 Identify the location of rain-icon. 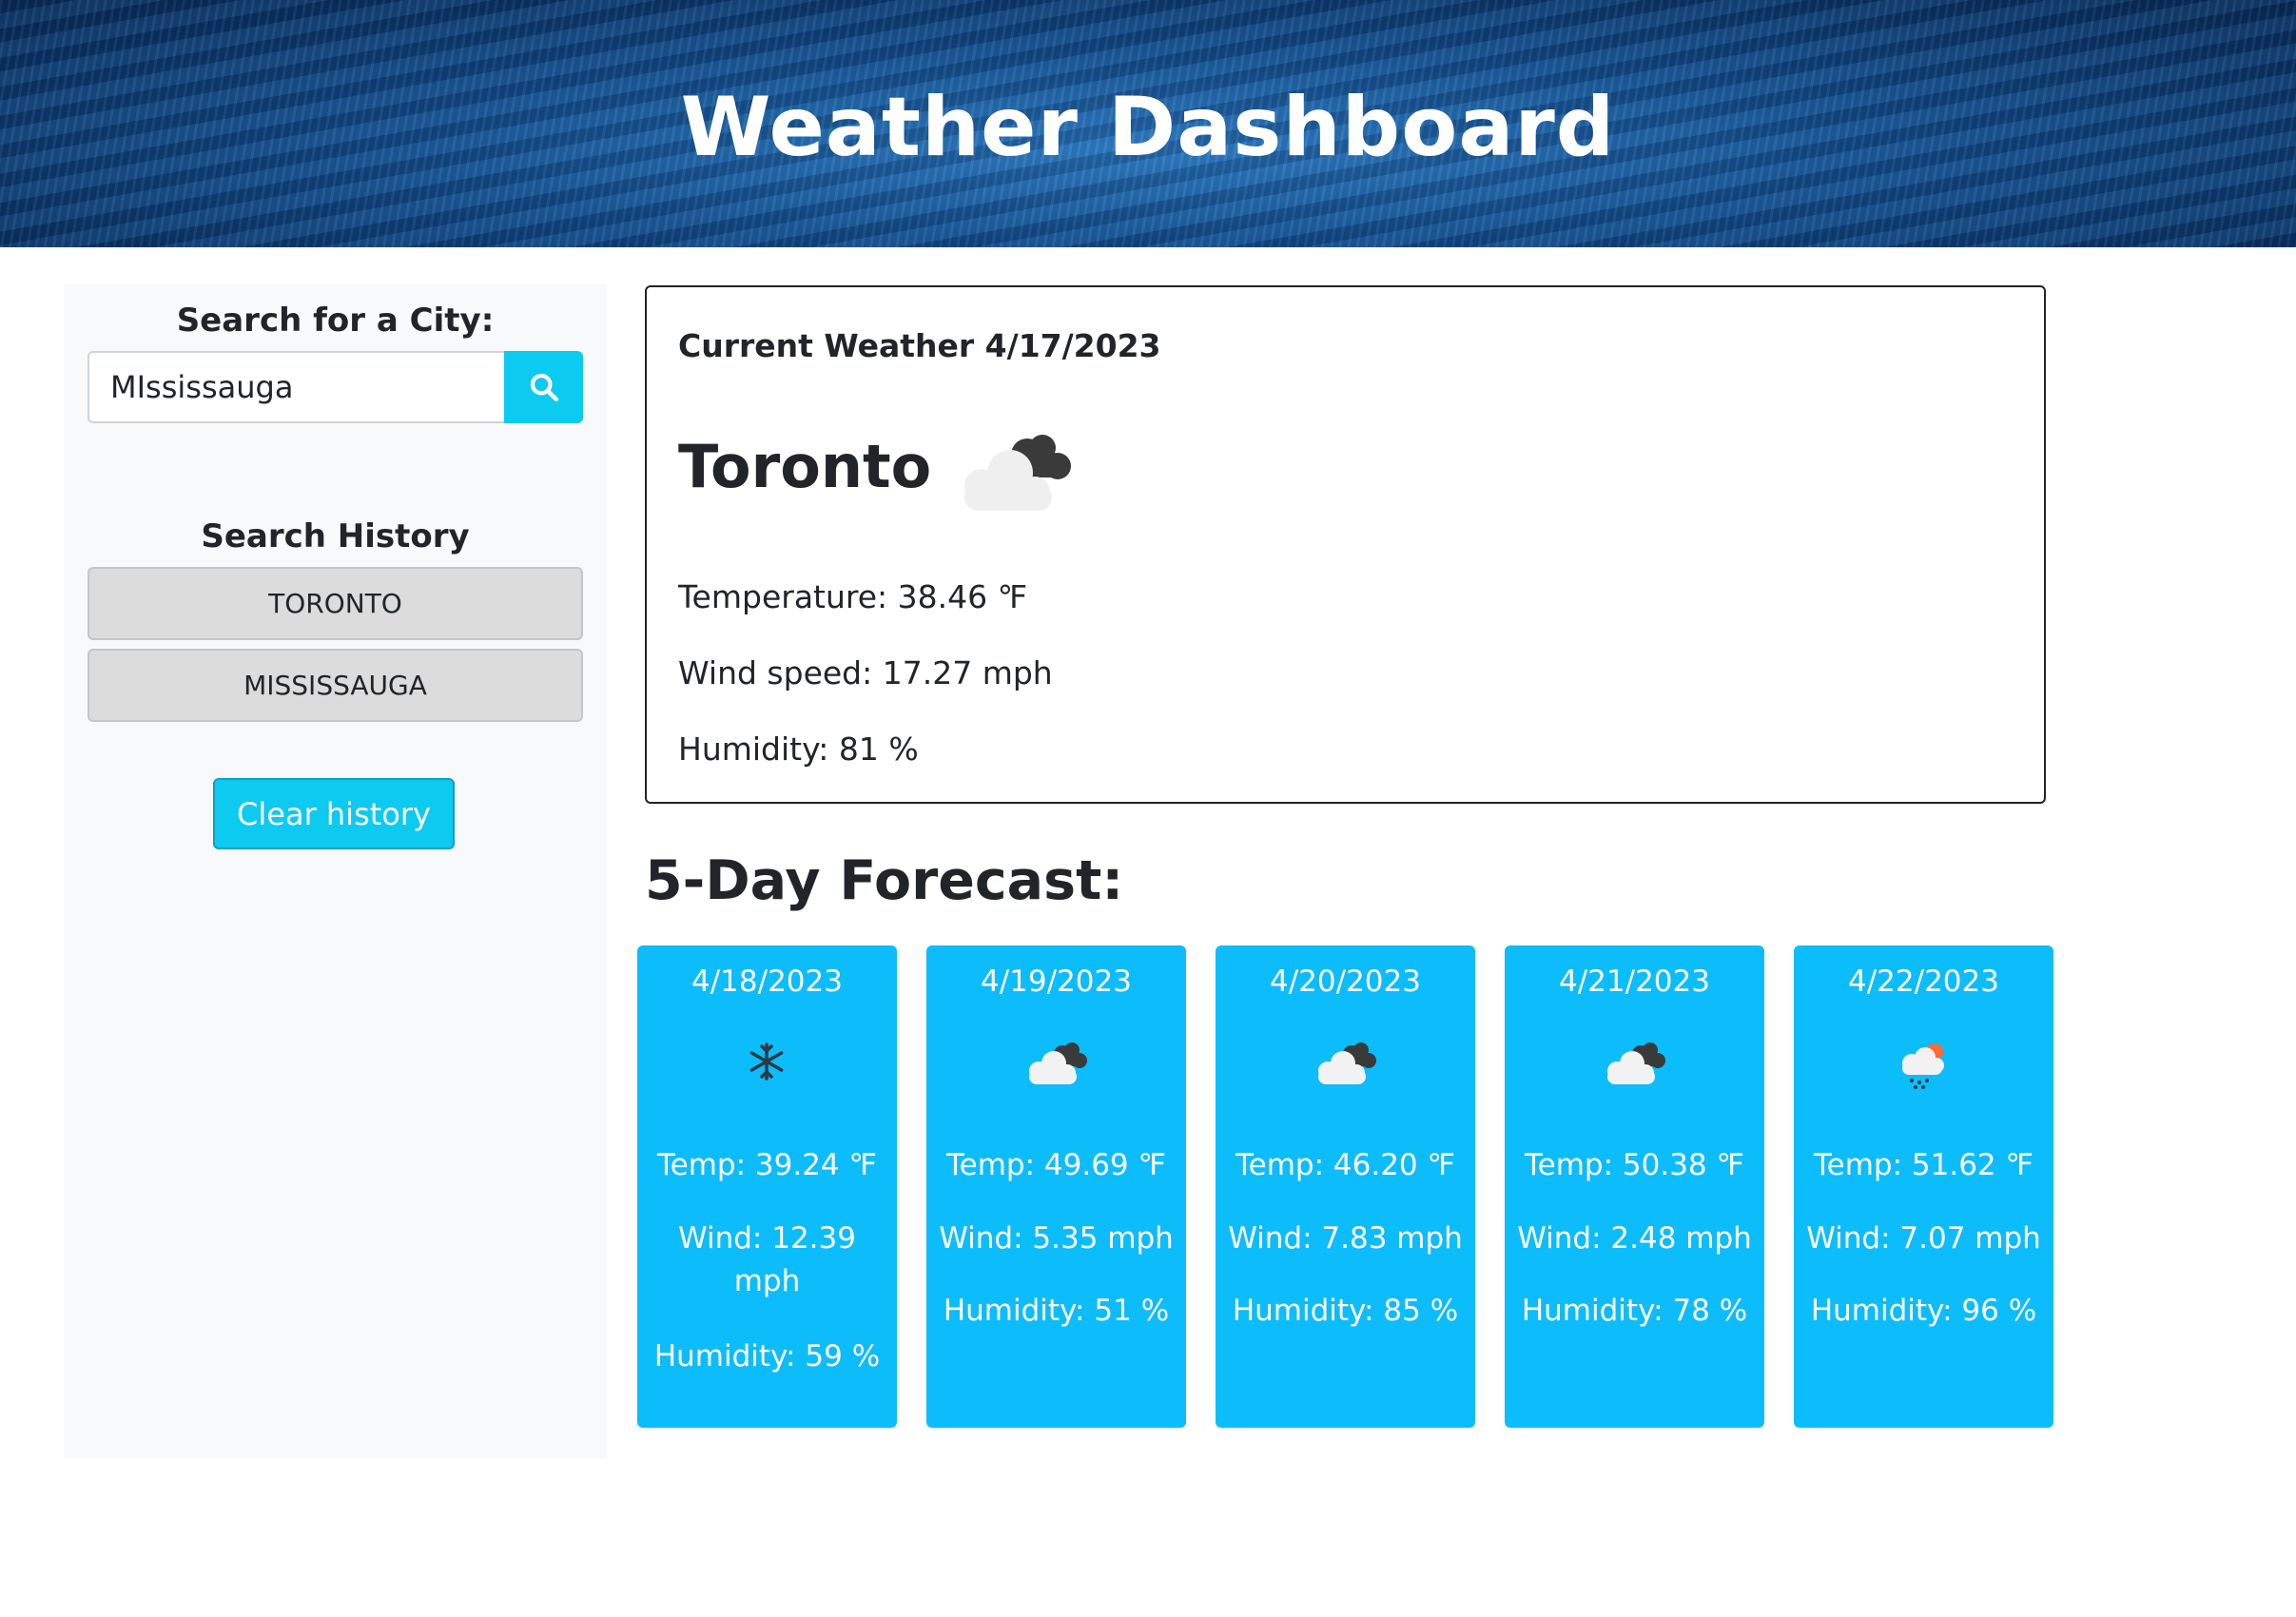
(1923, 1066).